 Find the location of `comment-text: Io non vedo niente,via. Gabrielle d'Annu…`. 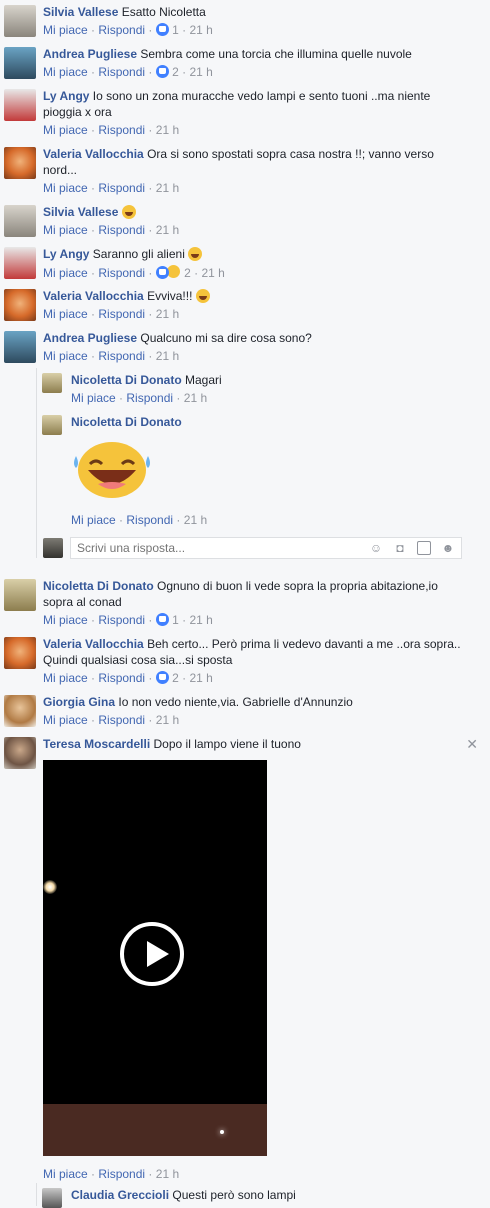

comment-text: Io non vedo niente,via. Gabrielle d'Annu… is located at coordinates (235, 702).